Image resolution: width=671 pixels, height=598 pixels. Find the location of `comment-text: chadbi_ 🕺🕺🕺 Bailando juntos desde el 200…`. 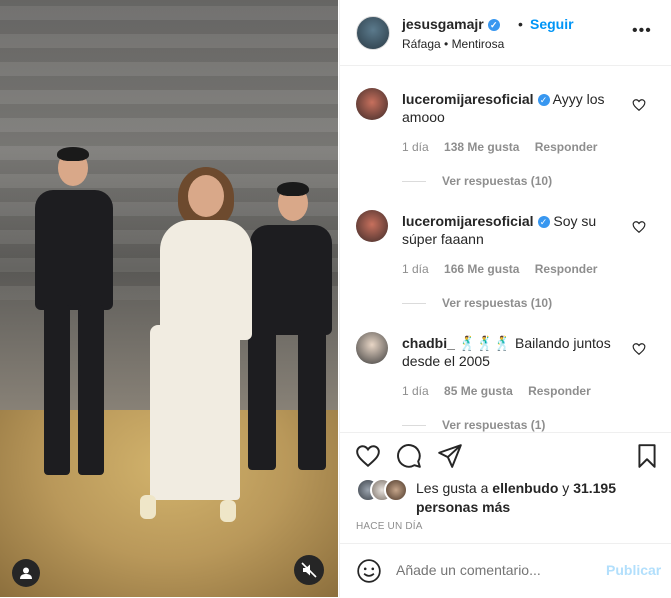

comment-text: chadbi_ 🕺🕺🕺 Bailando juntos desde el 200… is located at coordinates (507, 352).